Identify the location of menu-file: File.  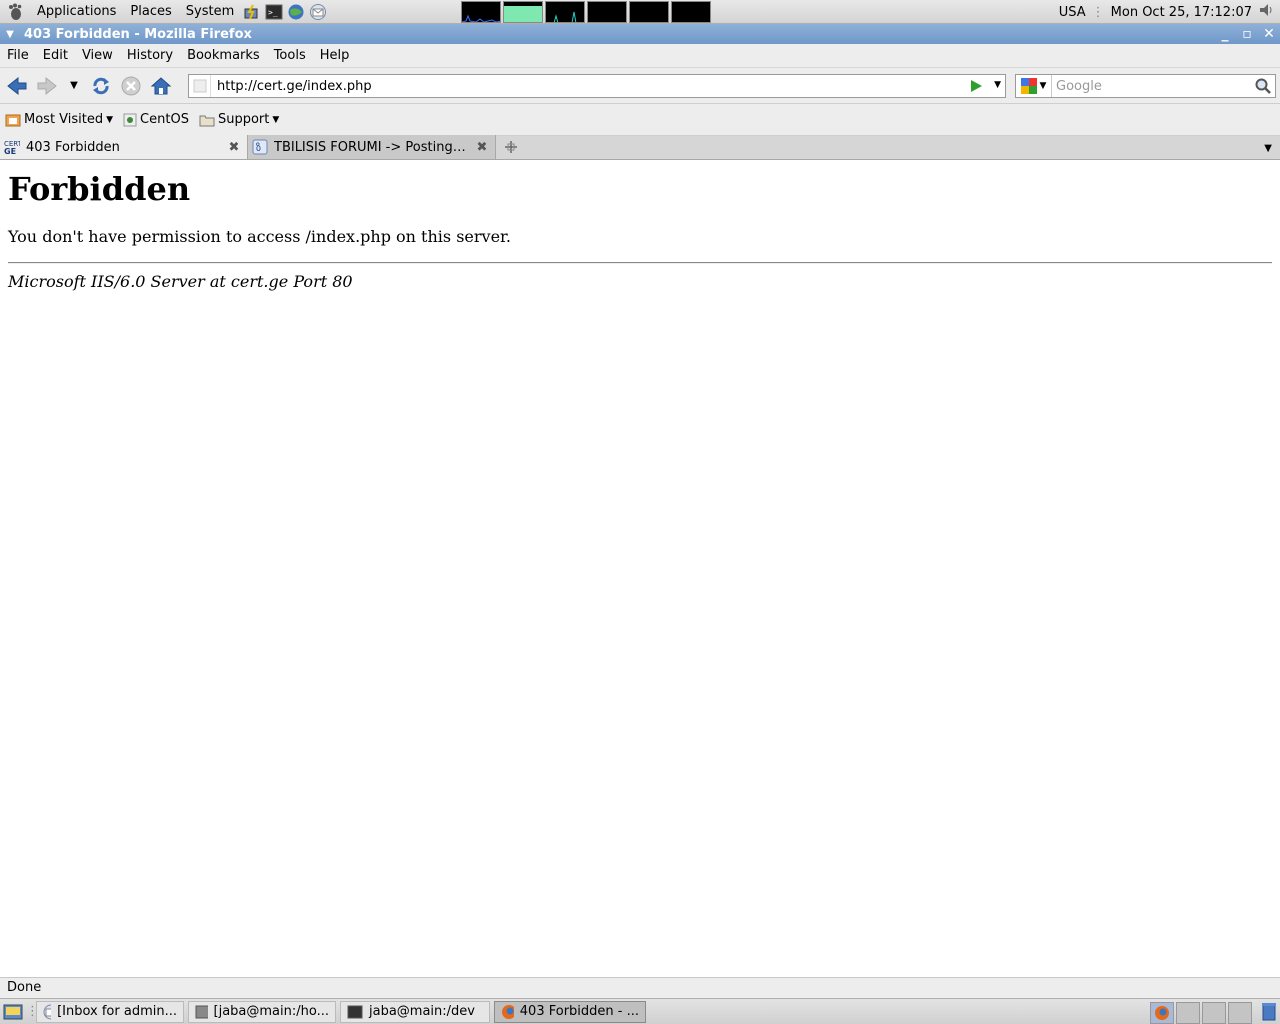
(18, 55).